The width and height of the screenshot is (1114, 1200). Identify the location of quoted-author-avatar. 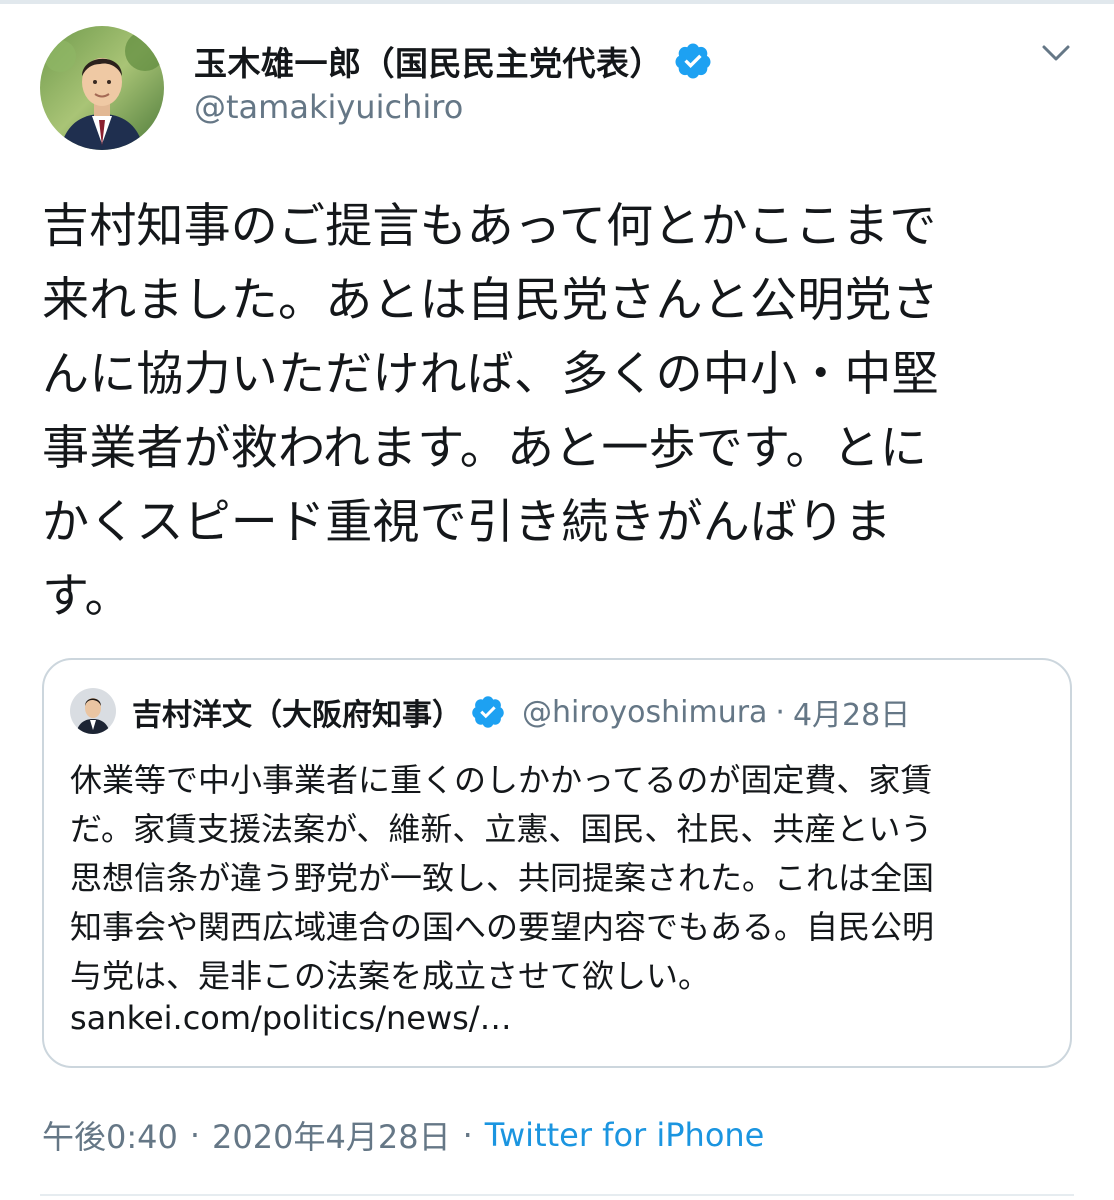
(93, 711).